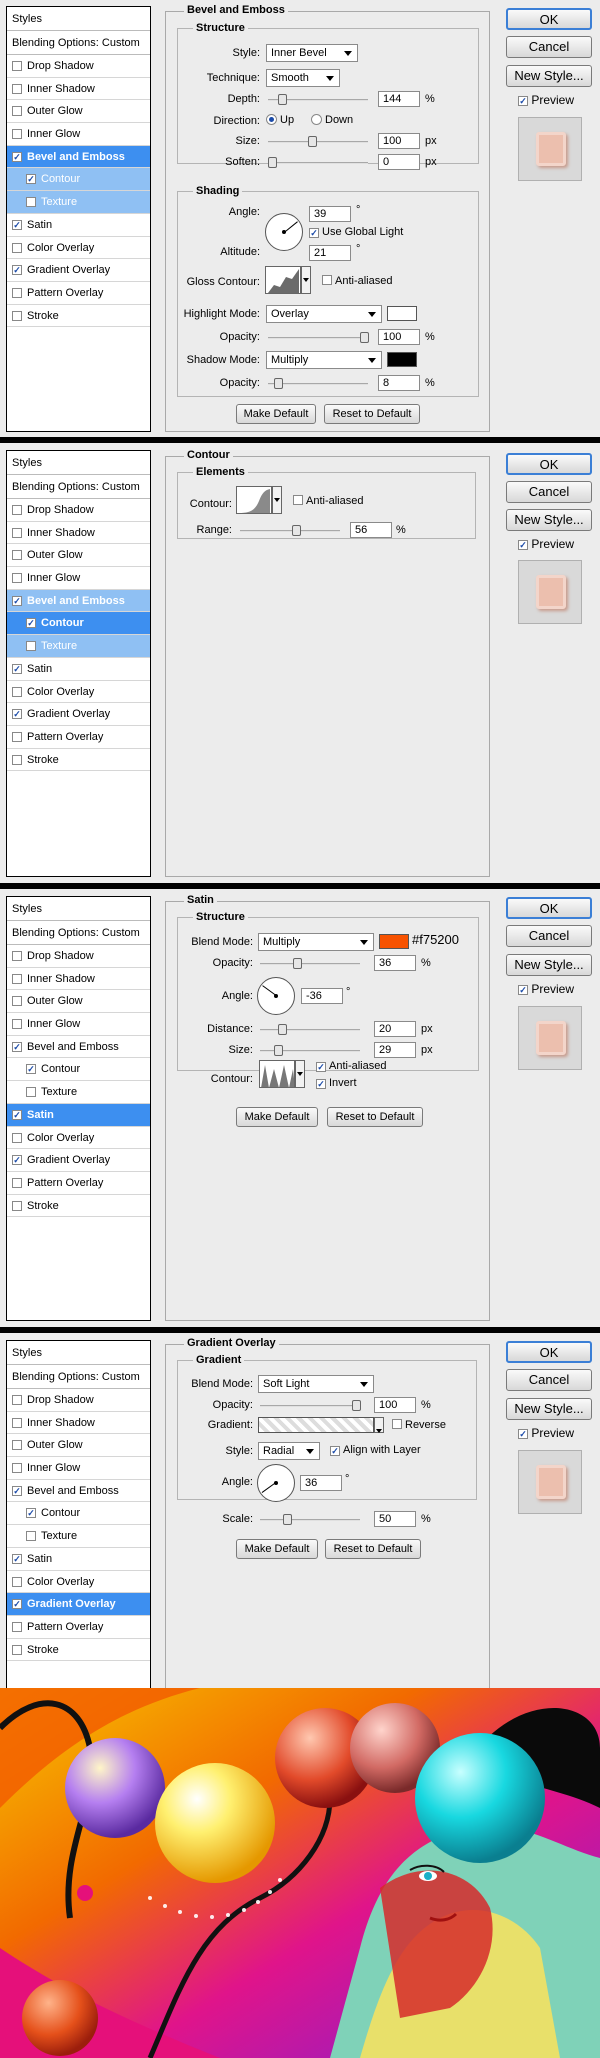 This screenshot has height=2058, width=600. I want to click on angle-input: -36, so click(322, 996).